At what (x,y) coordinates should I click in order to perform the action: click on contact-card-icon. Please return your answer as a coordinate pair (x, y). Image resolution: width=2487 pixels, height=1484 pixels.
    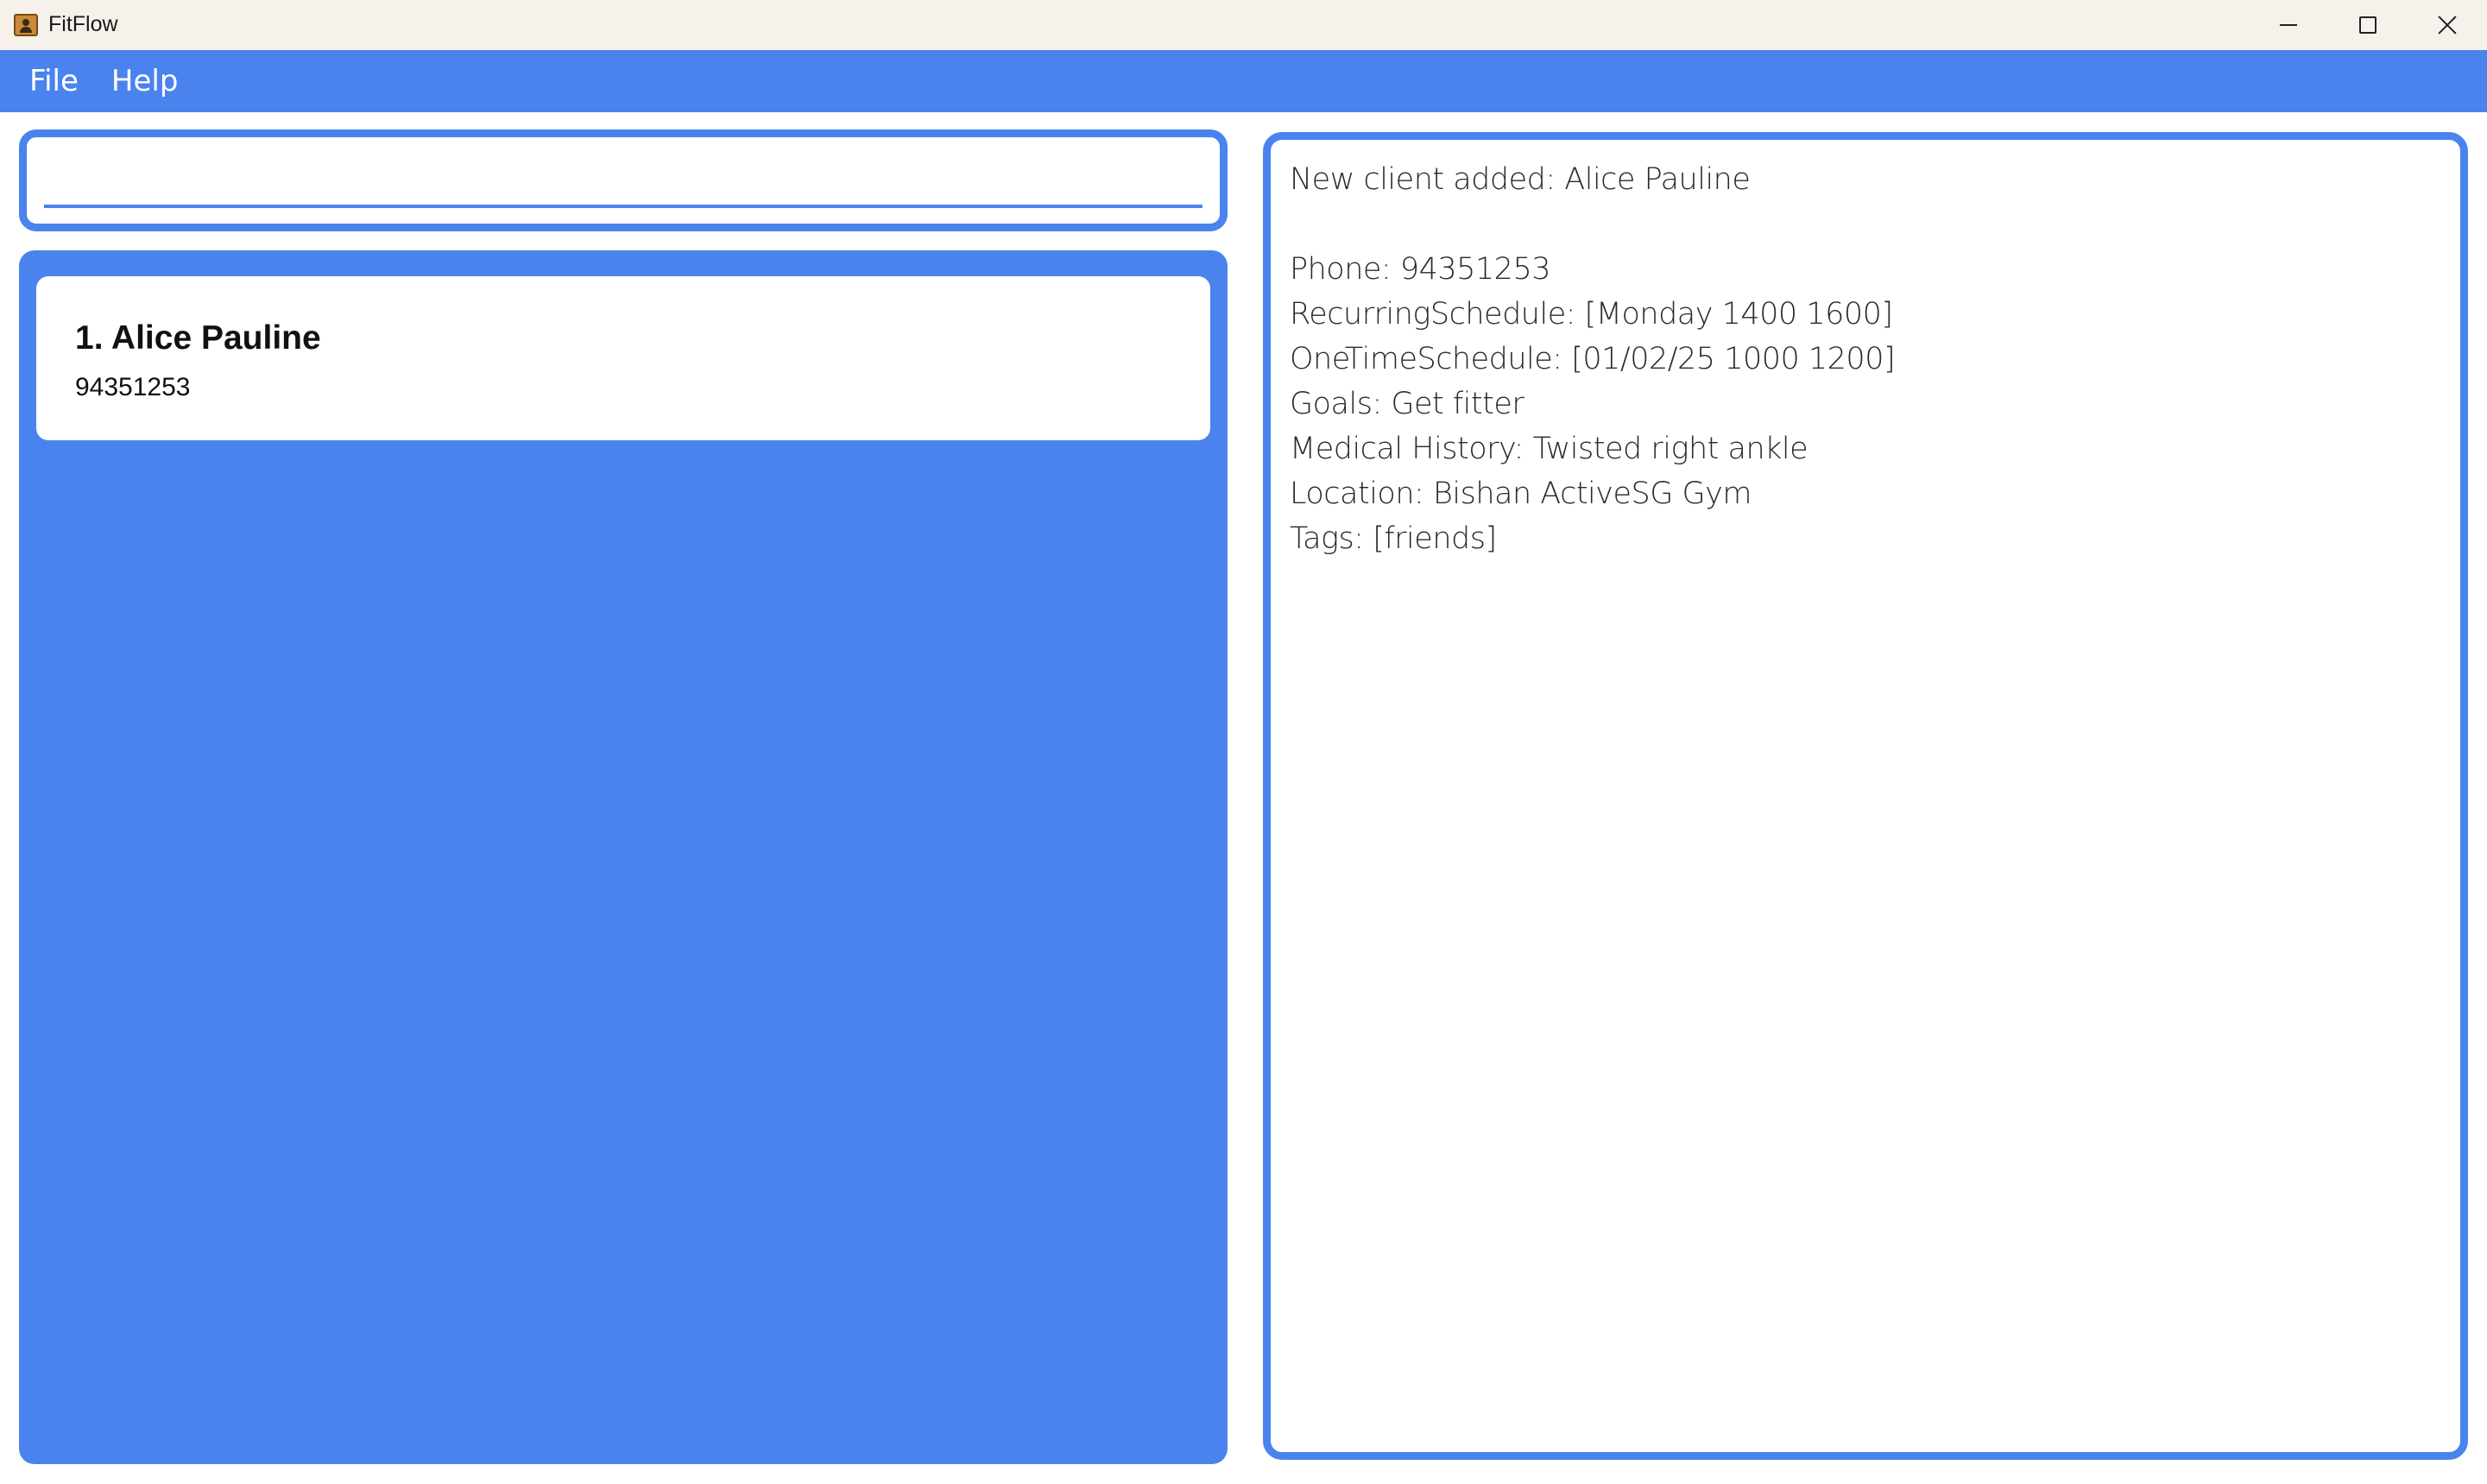
    Looking at the image, I should click on (26, 25).